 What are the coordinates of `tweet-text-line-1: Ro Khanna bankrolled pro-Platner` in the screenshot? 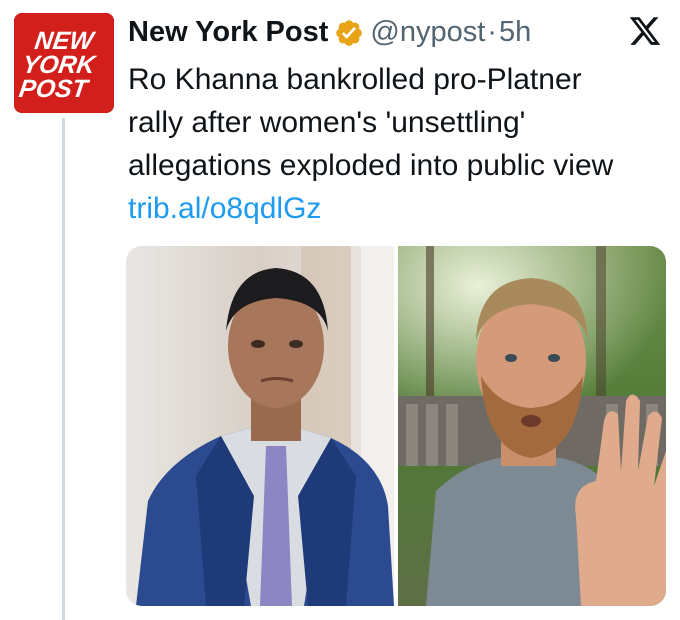 It's located at (355, 79).